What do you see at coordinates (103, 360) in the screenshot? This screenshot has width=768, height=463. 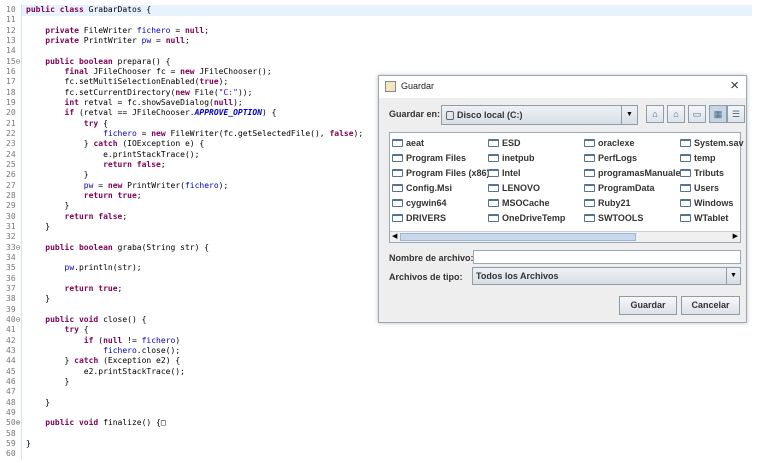 I see `code-line: } catch (Exception e2) {` at bounding box center [103, 360].